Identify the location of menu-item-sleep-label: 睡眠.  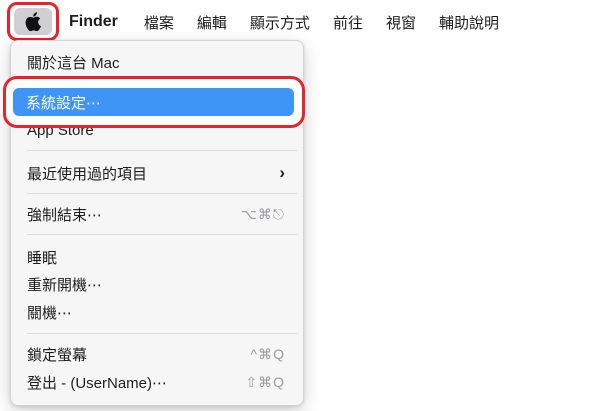
(42, 258).